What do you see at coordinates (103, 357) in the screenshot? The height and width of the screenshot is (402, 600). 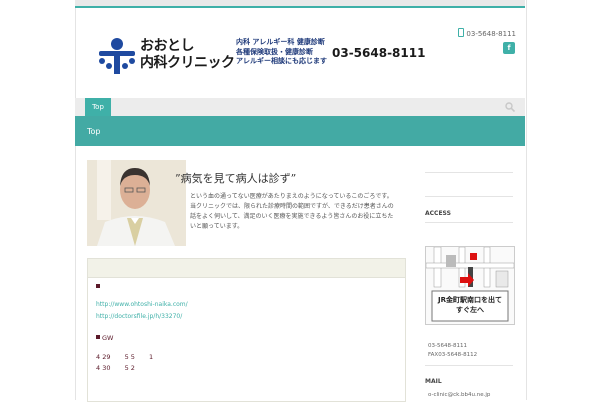 I see `gw-cell: 4 29` at bounding box center [103, 357].